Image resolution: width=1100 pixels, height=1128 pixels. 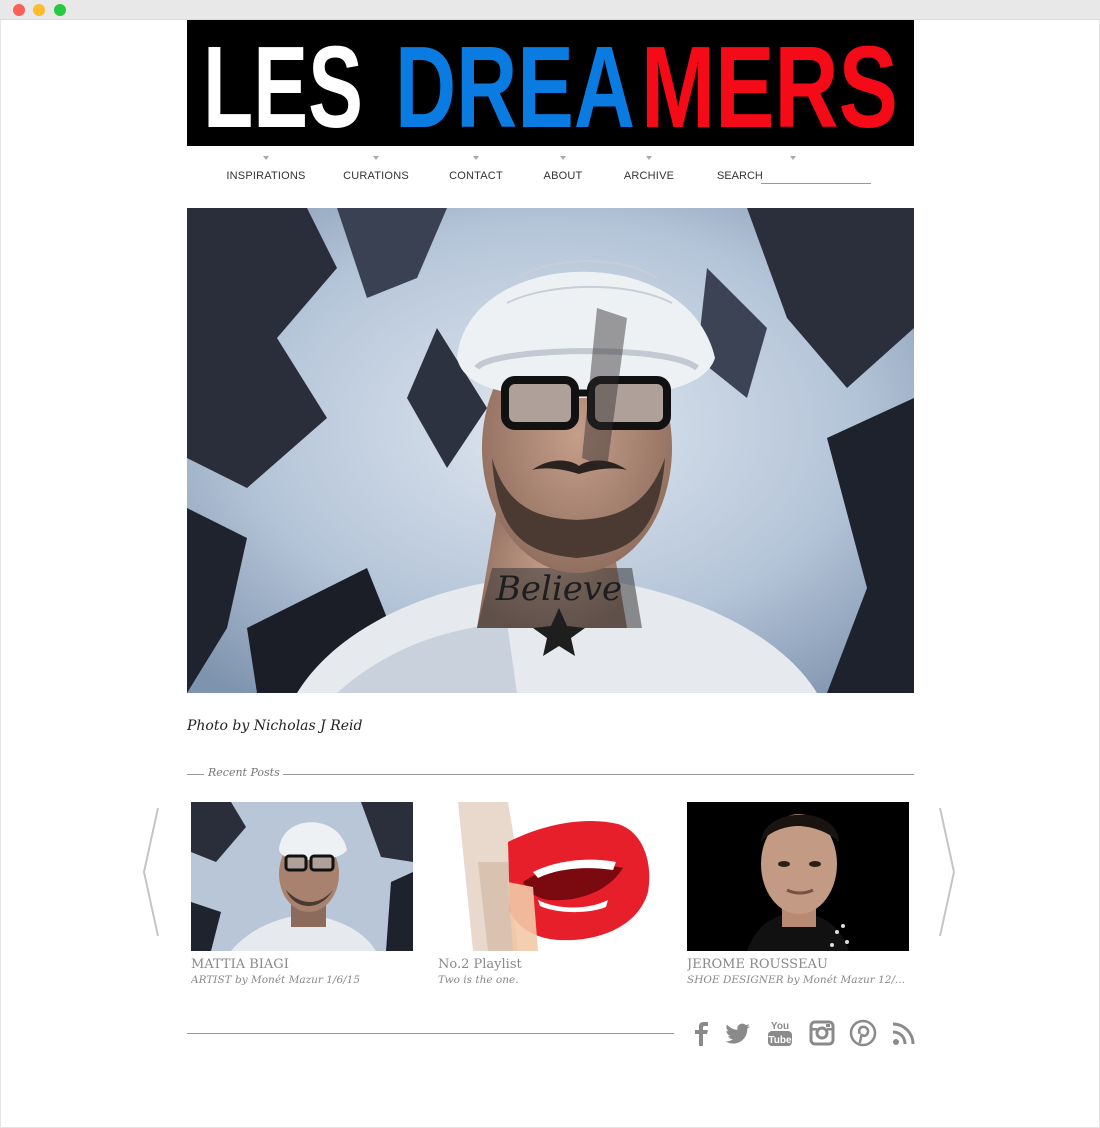 I want to click on youtube-link: You Tube, so click(x=780, y=1033).